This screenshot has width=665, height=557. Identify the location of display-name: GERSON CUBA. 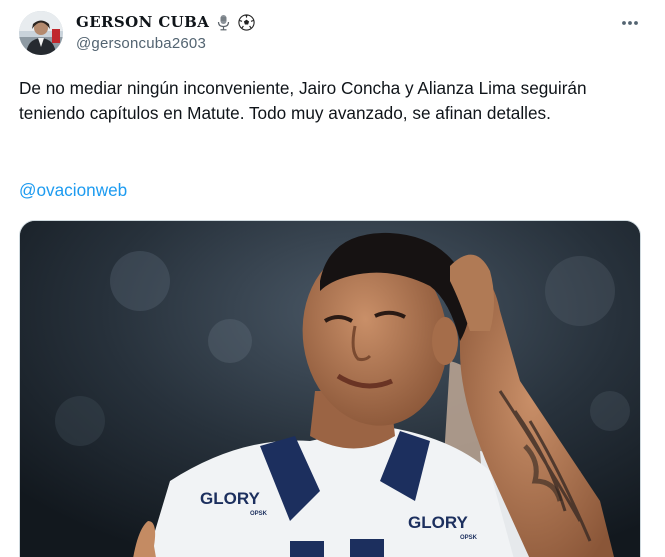
(142, 22).